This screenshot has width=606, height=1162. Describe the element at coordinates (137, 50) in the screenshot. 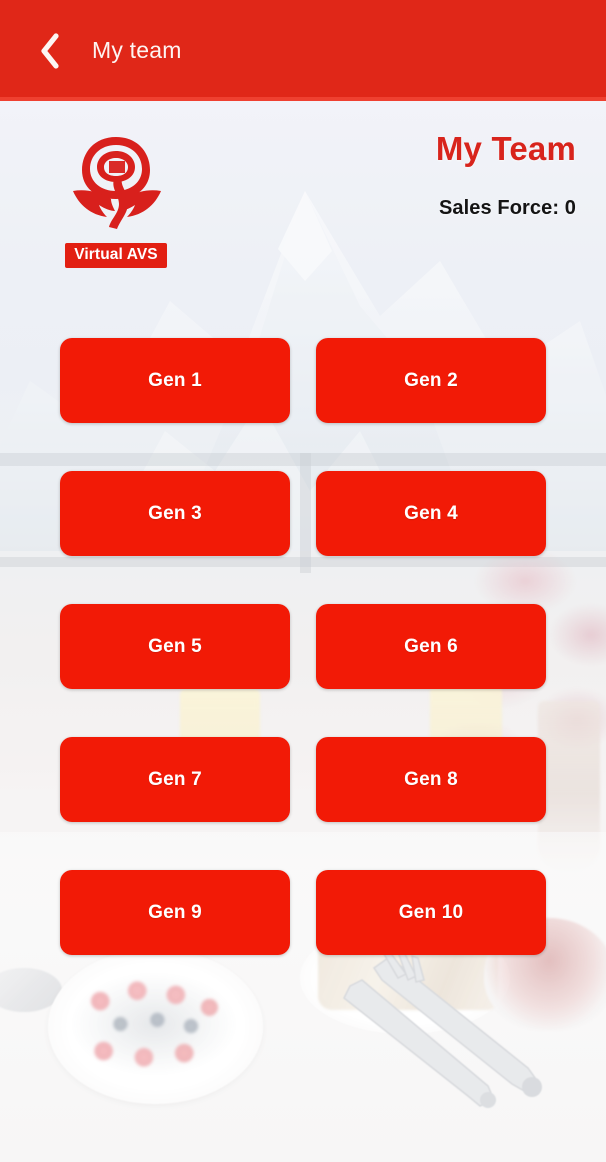

I see `app-bar-title: My team` at that location.